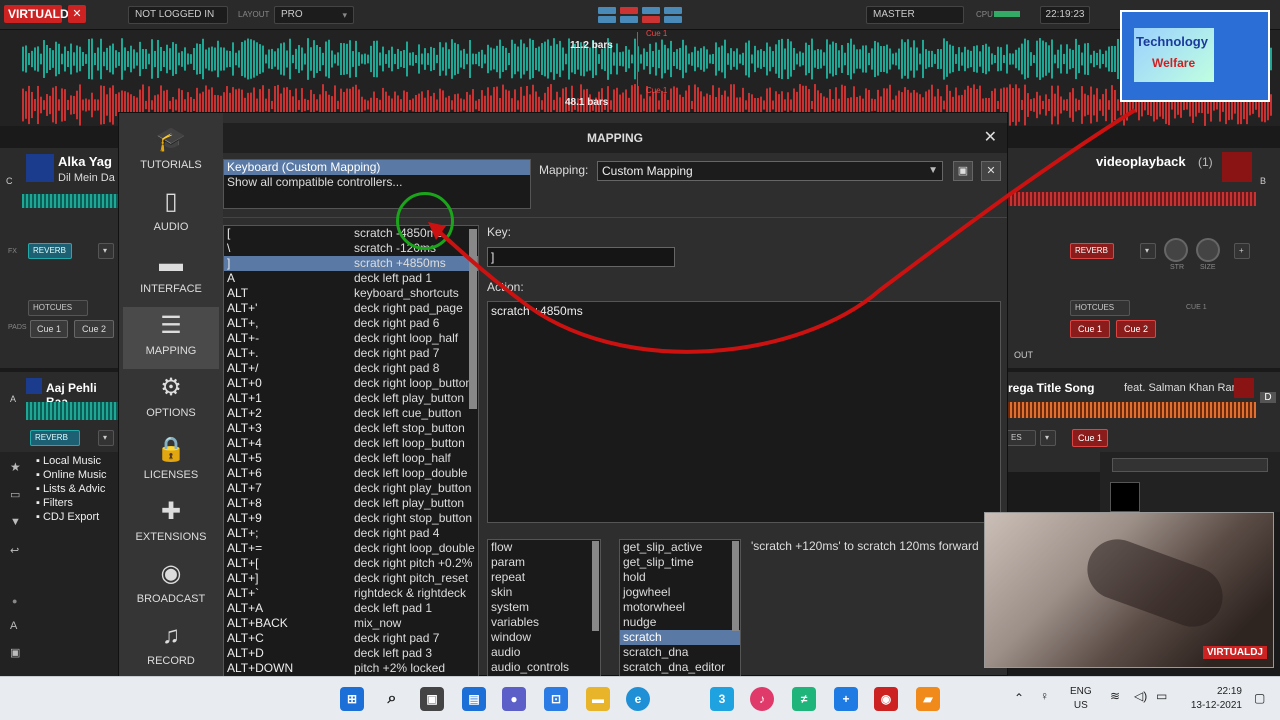  Describe the element at coordinates (351, 548) in the screenshot. I see `key-mapping-row: ALT+= deck right loop_double` at that location.